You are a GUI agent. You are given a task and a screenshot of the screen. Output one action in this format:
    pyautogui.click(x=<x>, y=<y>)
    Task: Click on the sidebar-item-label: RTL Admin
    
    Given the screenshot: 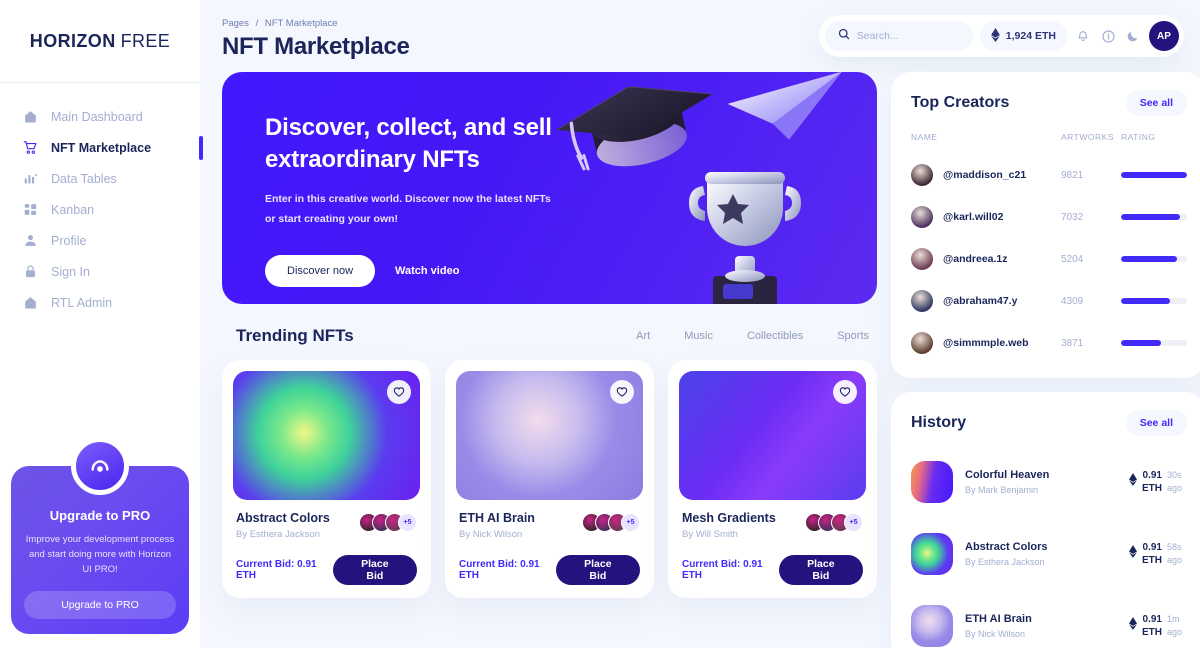 What is the action you would take?
    pyautogui.click(x=82, y=302)
    